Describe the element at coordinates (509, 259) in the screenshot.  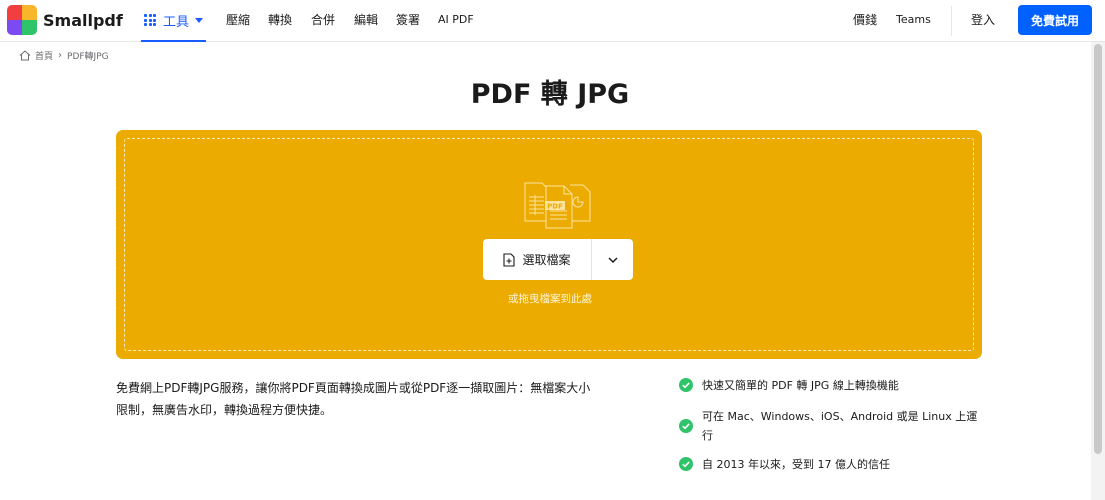
I see `file-plus-icon` at that location.